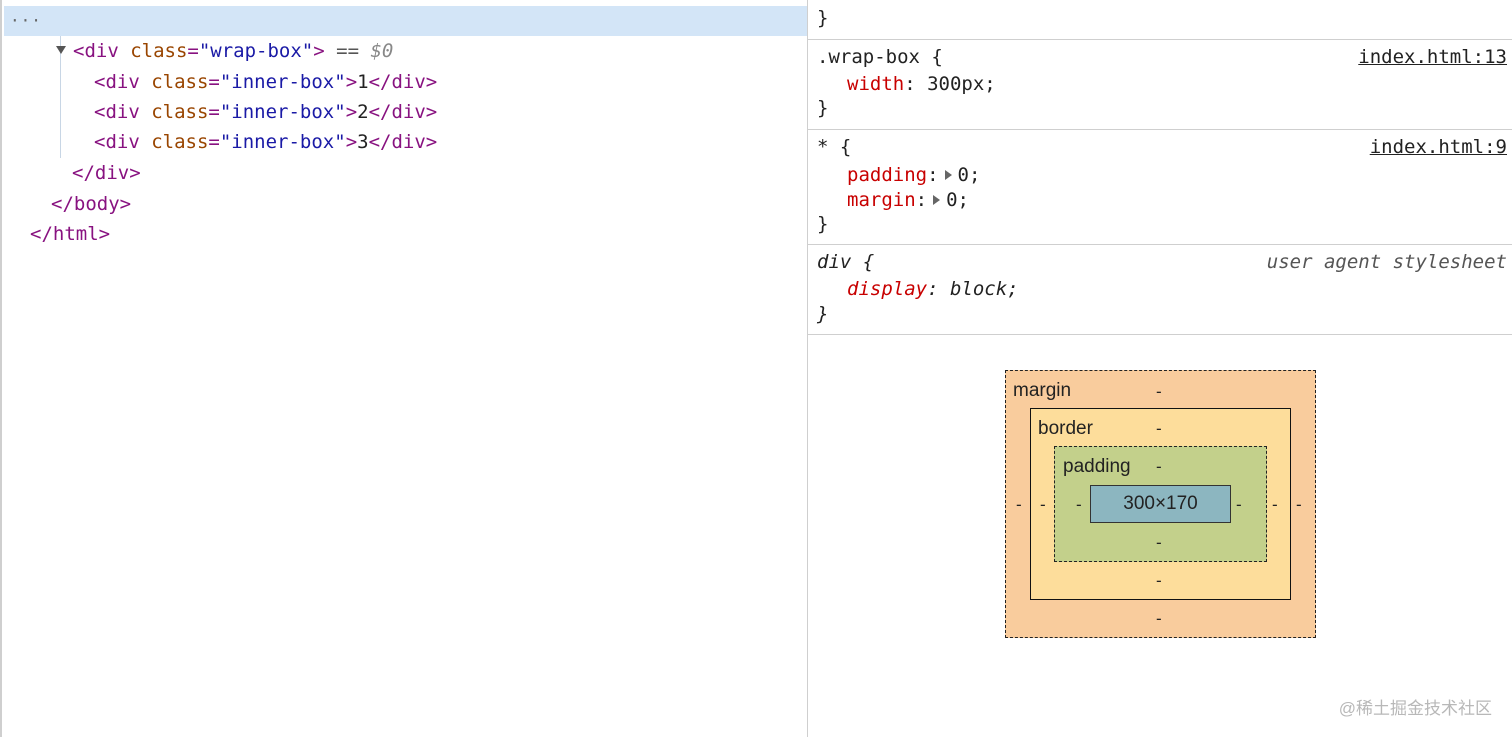 Image resolution: width=1512 pixels, height=737 pixels. Describe the element at coordinates (1159, 392) in the screenshot. I see `margin-top-value: -` at that location.